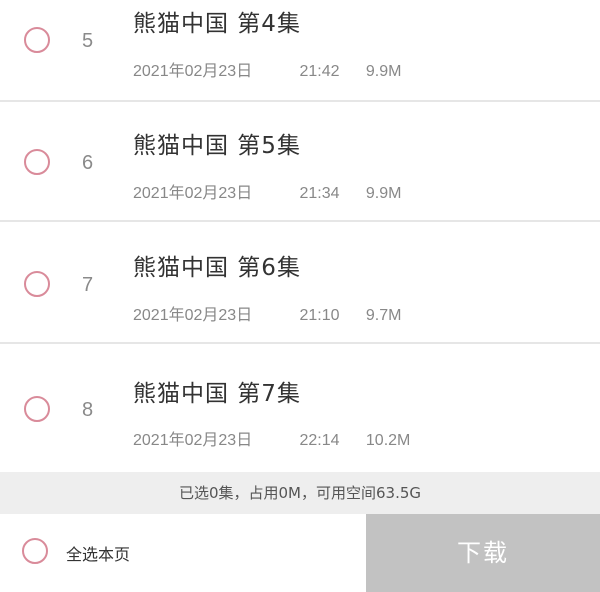  What do you see at coordinates (319, 193) in the screenshot?
I see `episode-time: 21:34` at bounding box center [319, 193].